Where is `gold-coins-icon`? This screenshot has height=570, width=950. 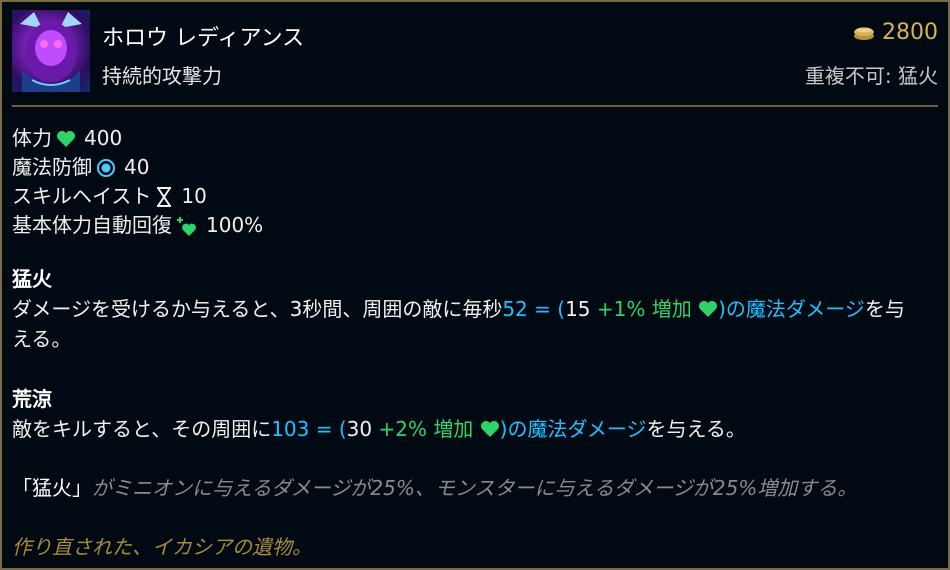 gold-coins-icon is located at coordinates (864, 33).